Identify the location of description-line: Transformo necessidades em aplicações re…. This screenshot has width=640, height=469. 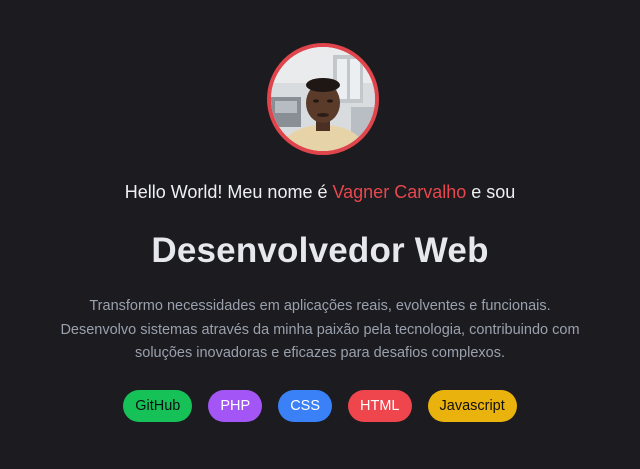
(320, 306).